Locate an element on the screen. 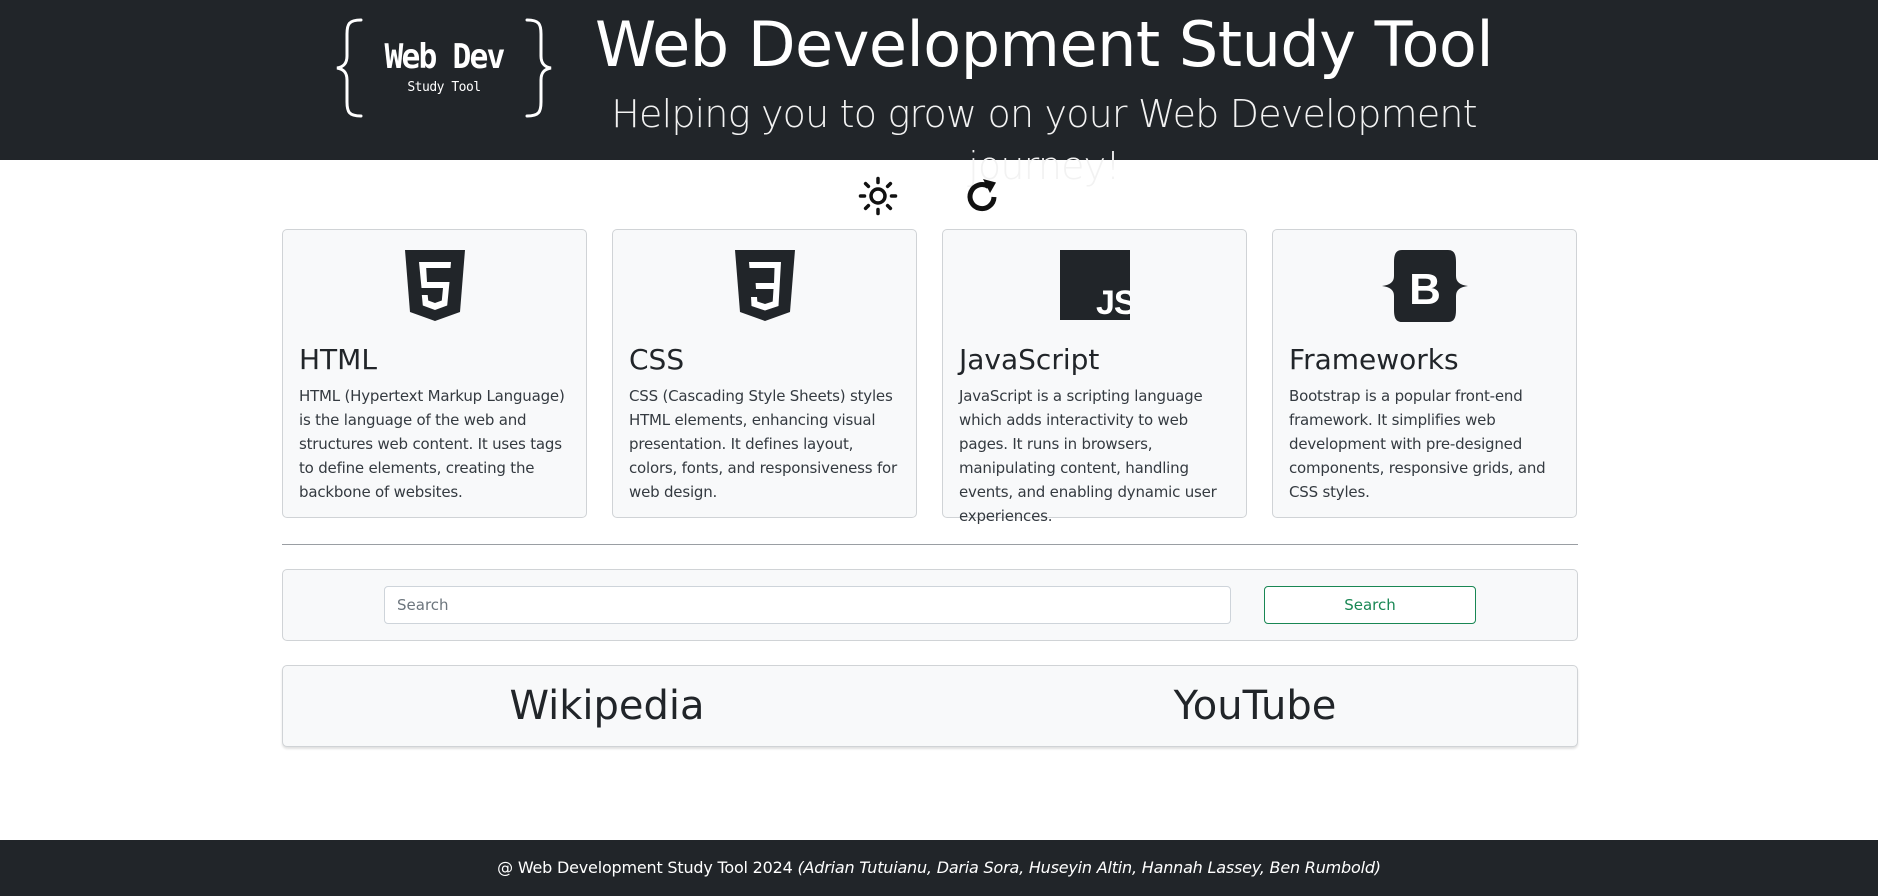  refresh-icon is located at coordinates (982, 195).